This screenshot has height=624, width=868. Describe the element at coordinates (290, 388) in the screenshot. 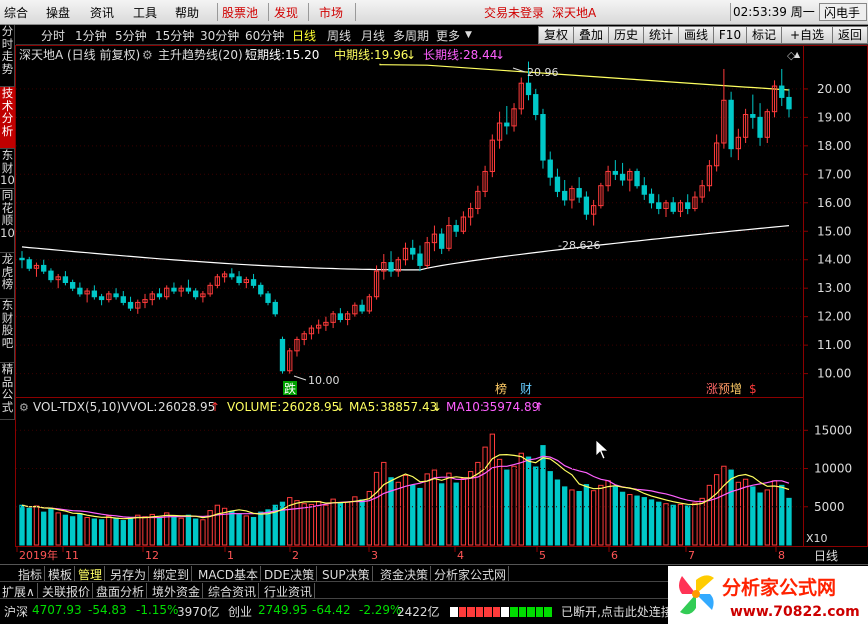

I see `event-marker-die: 跌` at that location.